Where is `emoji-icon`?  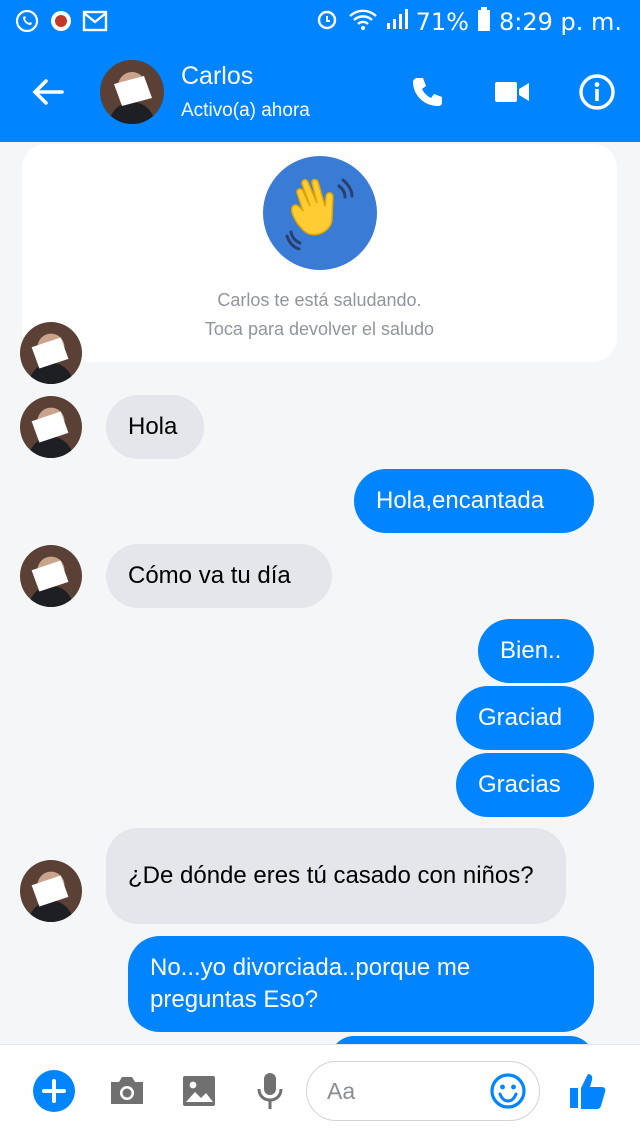 emoji-icon is located at coordinates (508, 1091).